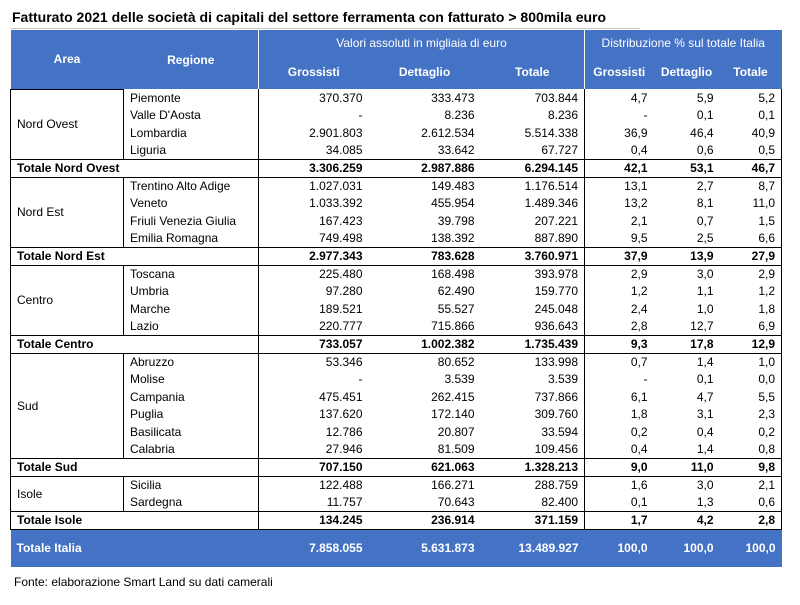  I want to click on region-name: Sardegna, so click(191, 502).